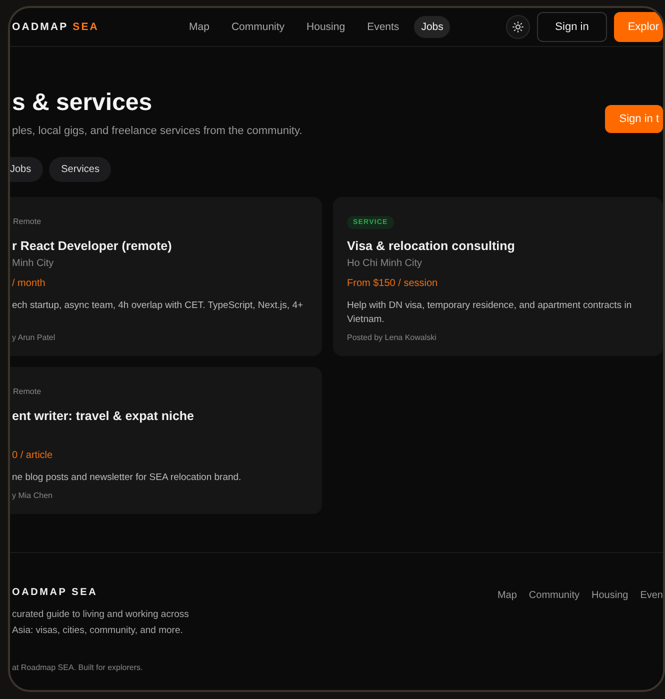 This screenshot has height=699, width=665. Describe the element at coordinates (385, 263) in the screenshot. I see `listing-location: Ho Chi Minh City` at that location.